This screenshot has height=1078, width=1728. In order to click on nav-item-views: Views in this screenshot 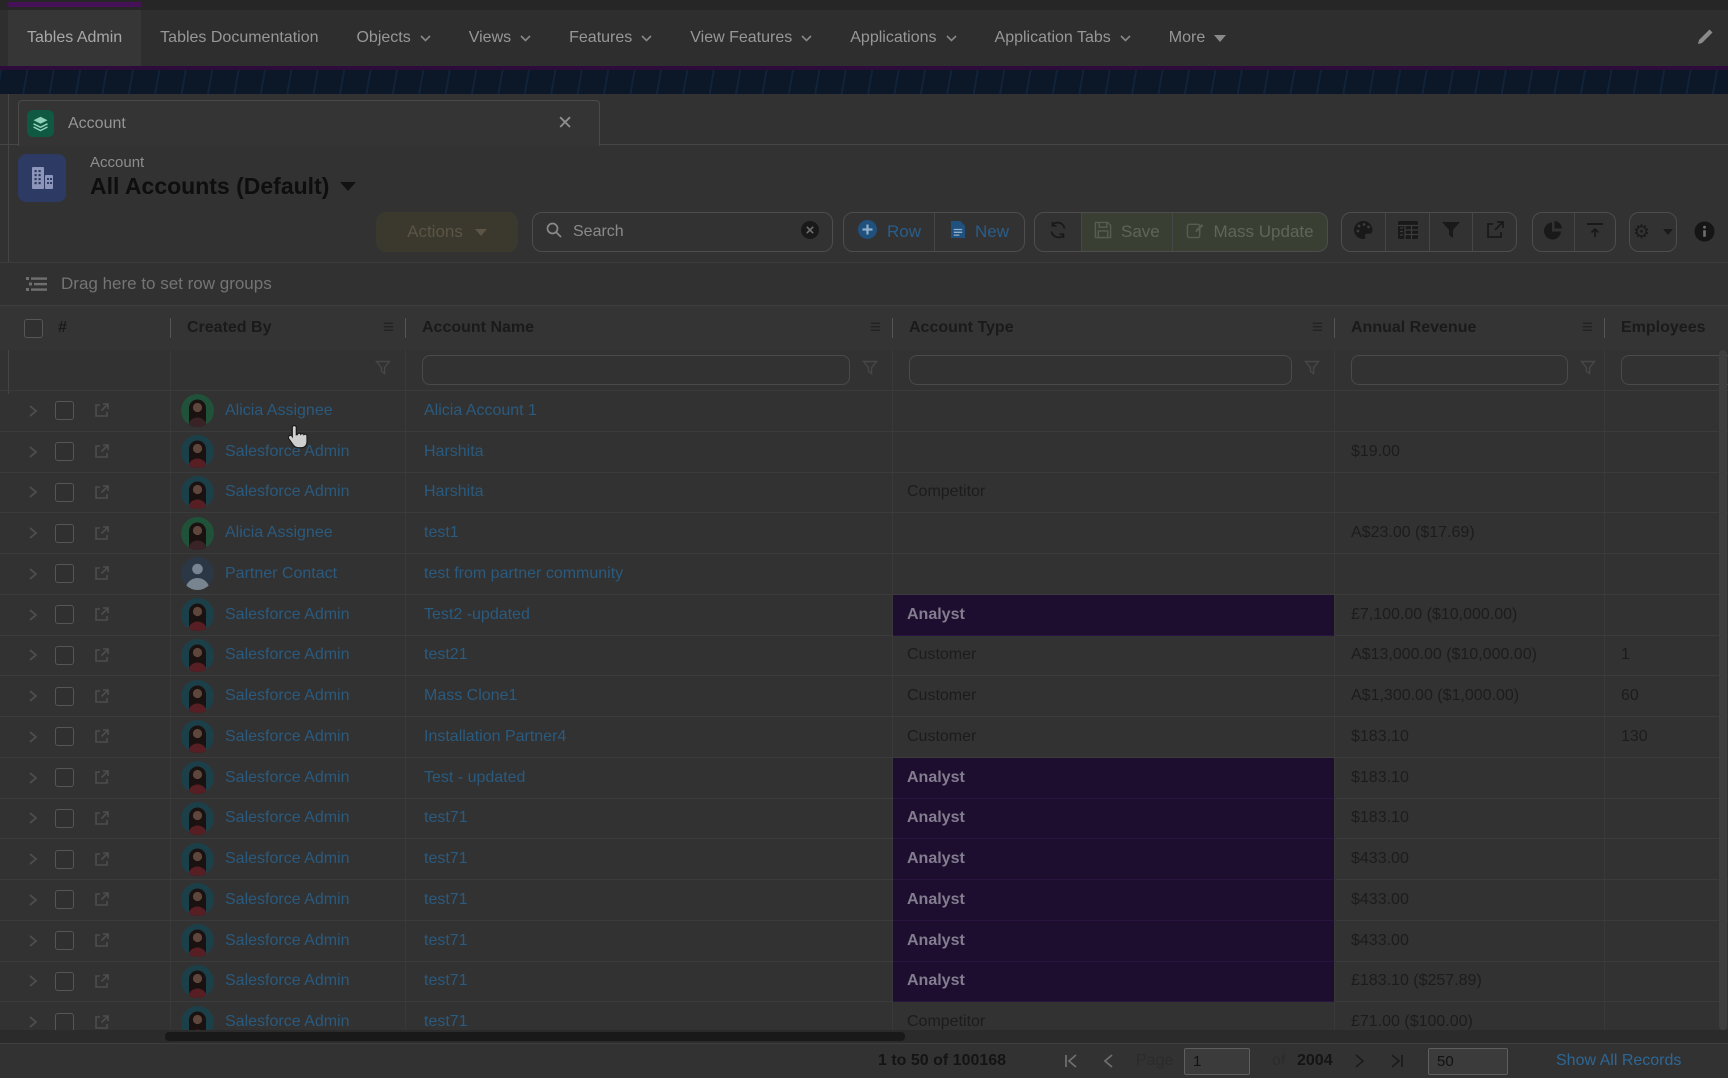, I will do `click(500, 38)`.